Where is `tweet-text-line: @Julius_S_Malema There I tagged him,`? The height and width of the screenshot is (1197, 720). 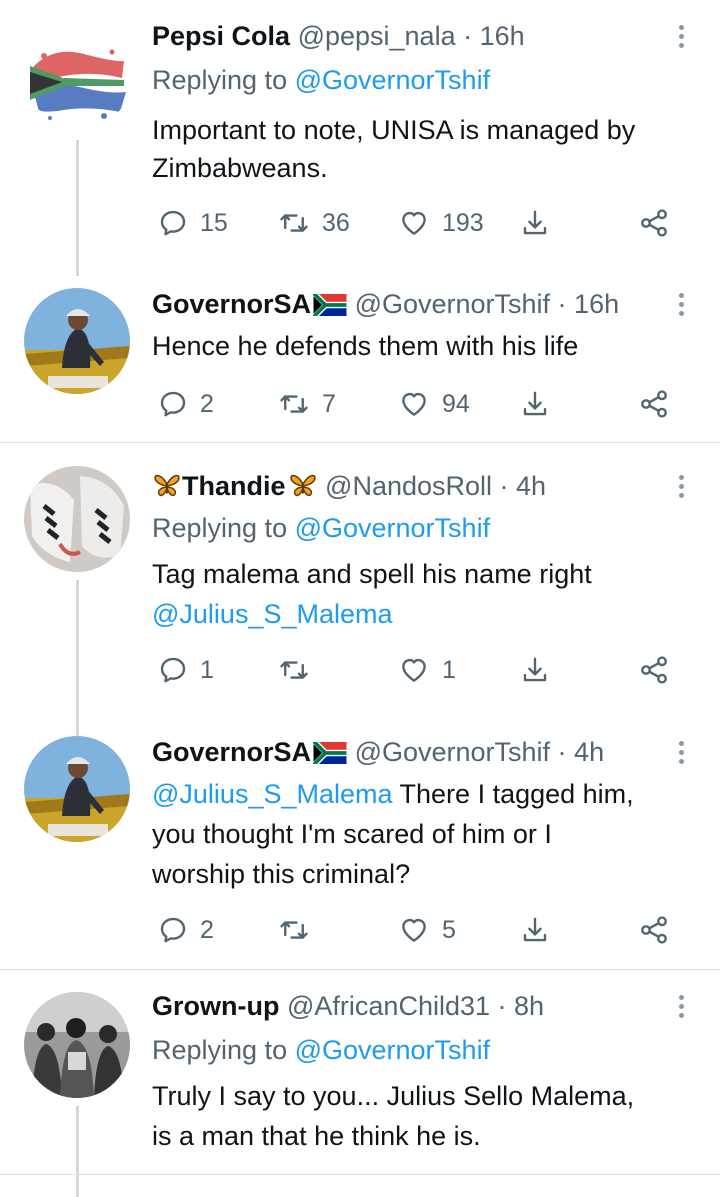 tweet-text-line: @Julius_S_Malema There I tagged him, is located at coordinates (393, 794).